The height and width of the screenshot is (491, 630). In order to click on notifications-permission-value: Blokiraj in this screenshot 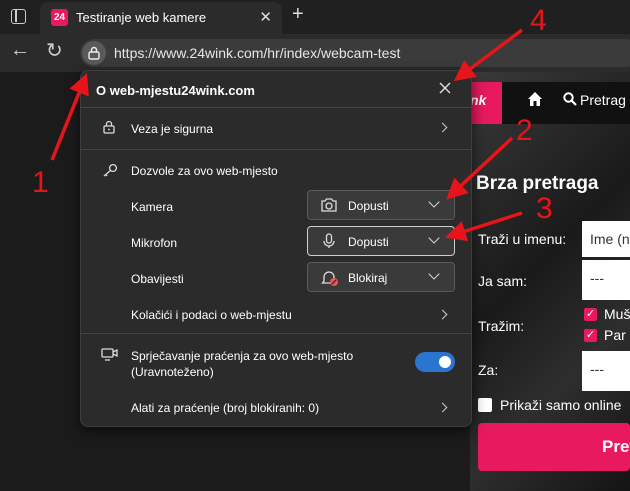, I will do `click(368, 278)`.